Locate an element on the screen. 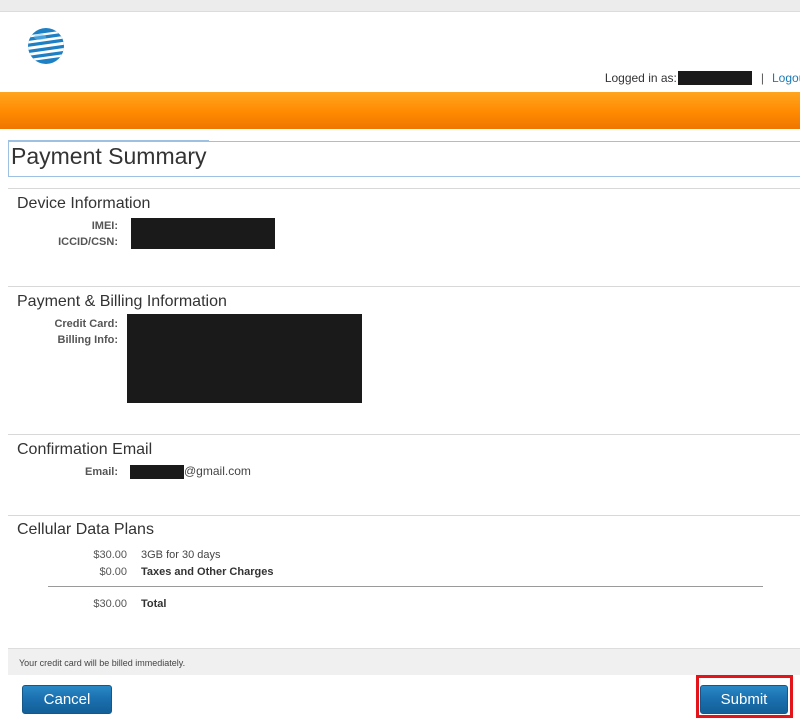 The height and width of the screenshot is (718, 800). browser-top-strip is located at coordinates (400, 6).